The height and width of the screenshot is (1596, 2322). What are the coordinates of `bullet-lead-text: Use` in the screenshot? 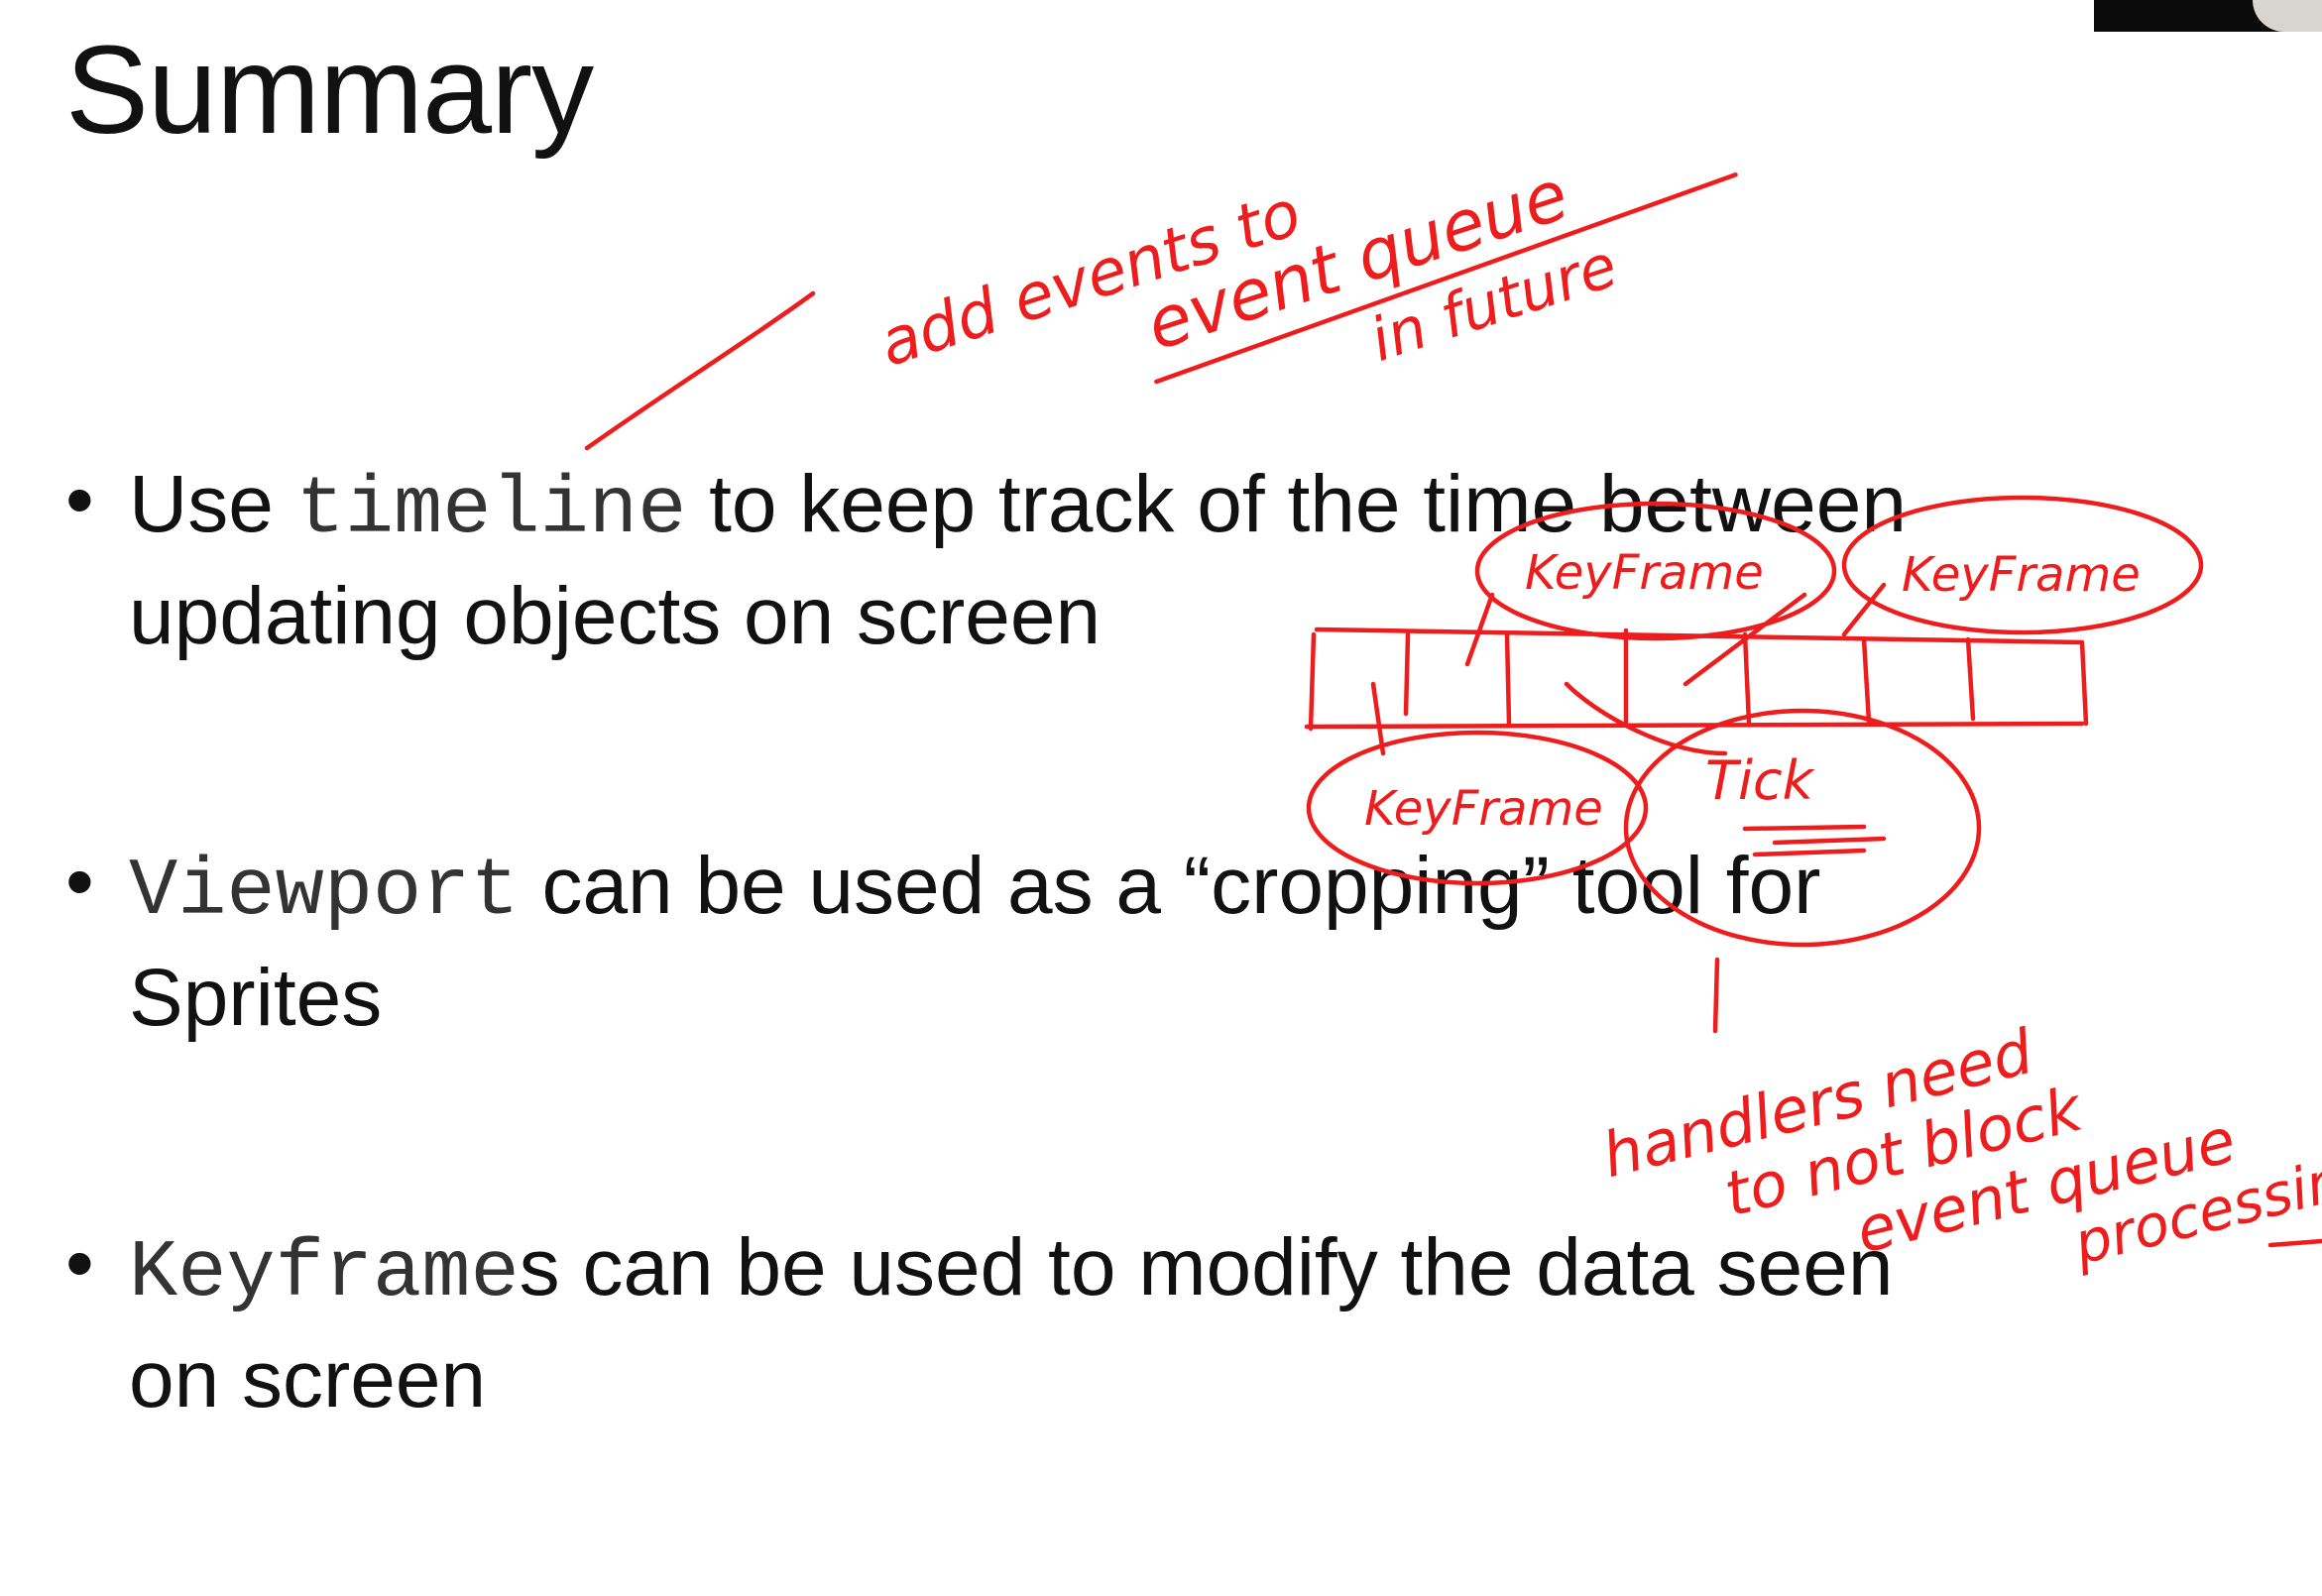 It's located at (212, 504).